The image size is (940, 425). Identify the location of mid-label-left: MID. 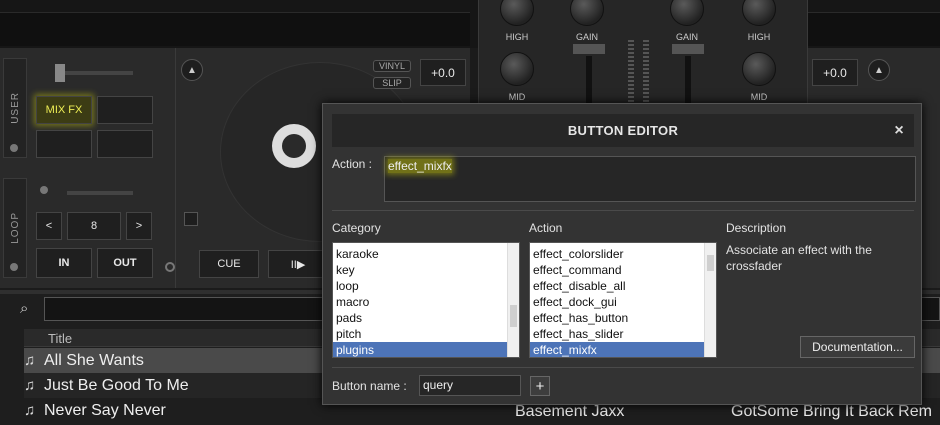
(517, 97).